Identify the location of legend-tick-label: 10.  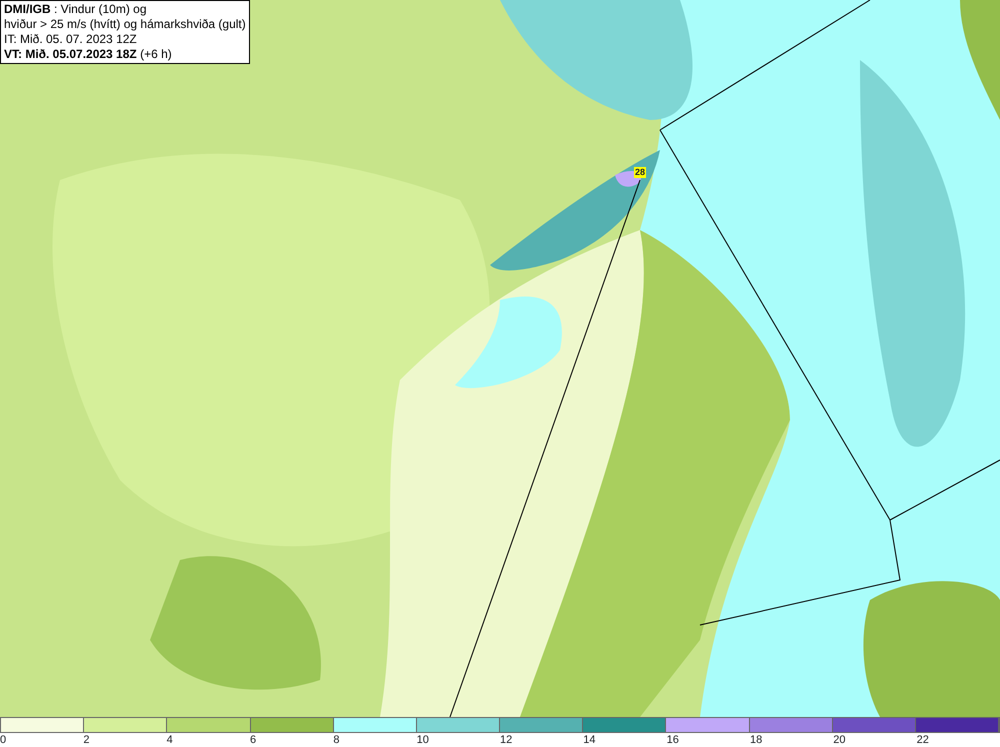
(422, 740).